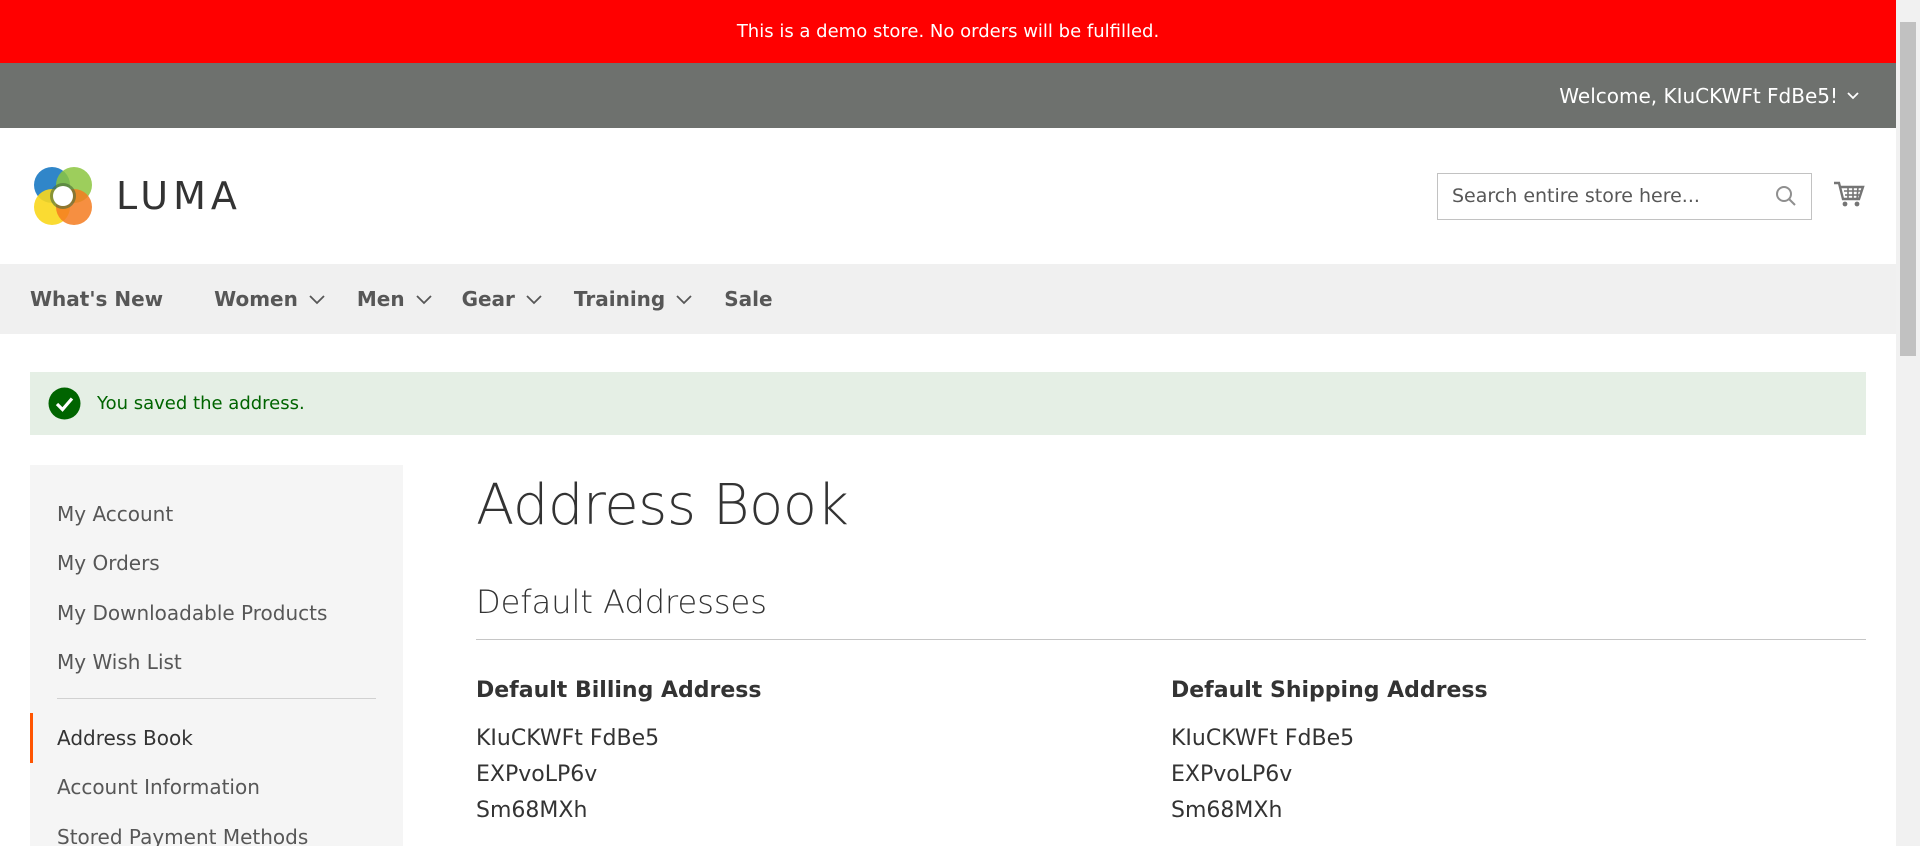  I want to click on panel-header: Welcome, KIuCKWFt FdBe5!, so click(948, 95).